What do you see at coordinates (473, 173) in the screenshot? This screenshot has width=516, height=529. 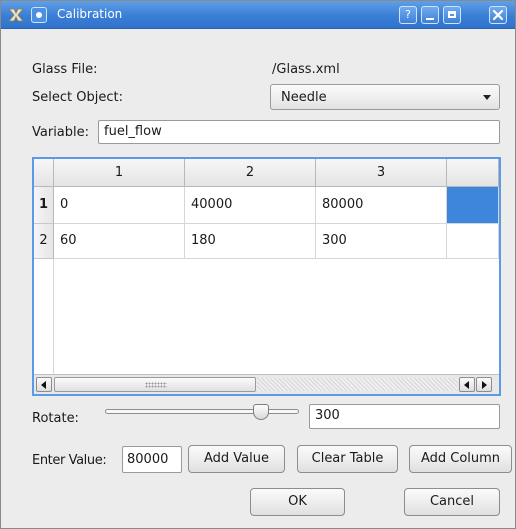 I see `column-header-empty` at bounding box center [473, 173].